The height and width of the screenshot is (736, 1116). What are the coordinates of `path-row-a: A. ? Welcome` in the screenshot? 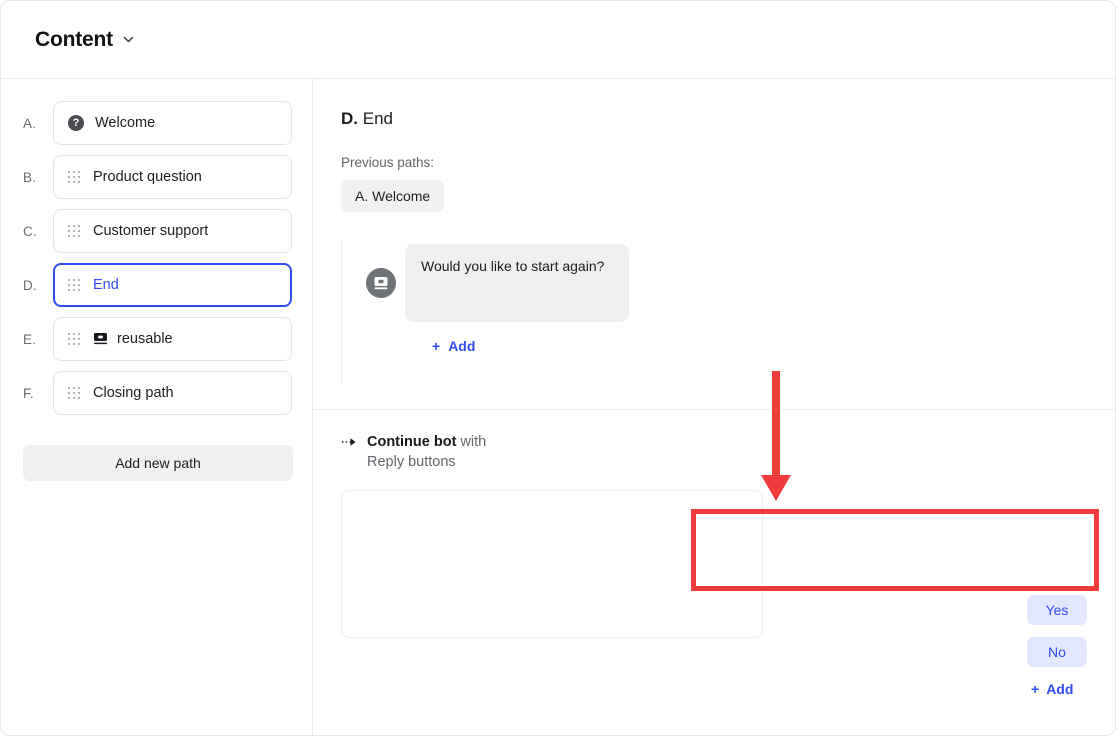 It's located at (157, 123).